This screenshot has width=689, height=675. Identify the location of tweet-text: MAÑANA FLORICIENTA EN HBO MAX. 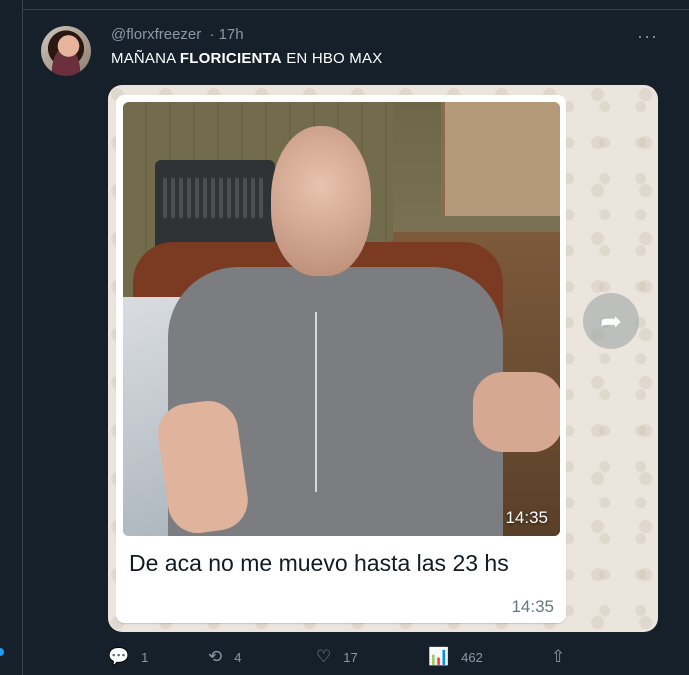
(246, 58).